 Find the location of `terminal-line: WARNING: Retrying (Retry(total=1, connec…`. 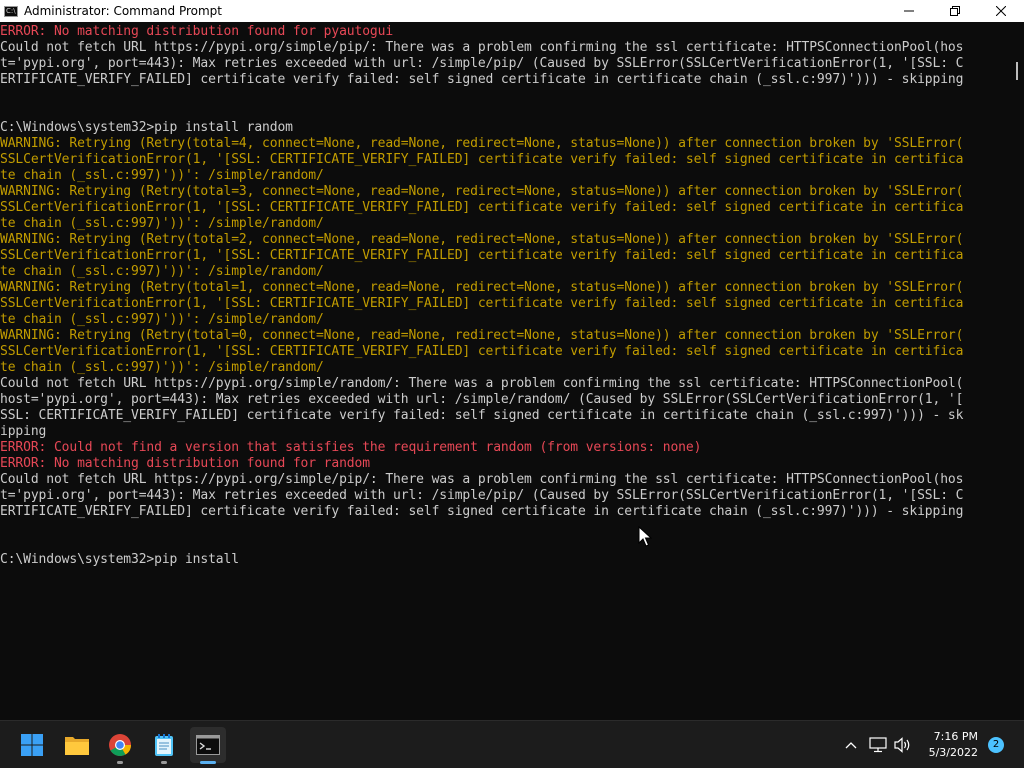

terminal-line: WARNING: Retrying (Retry(total=1, connec… is located at coordinates (482, 287).